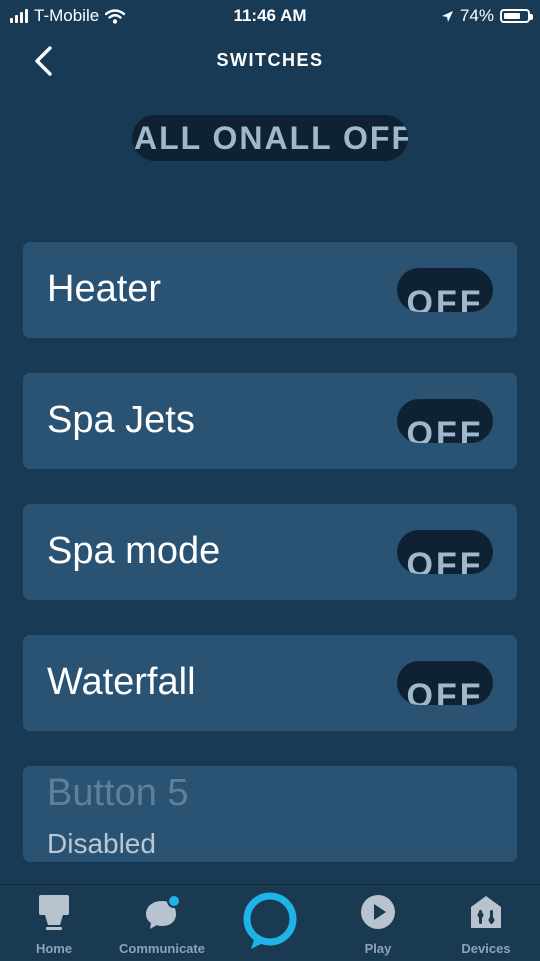  What do you see at coordinates (270, 60) in the screenshot?
I see `page-title: SWITCHES` at bounding box center [270, 60].